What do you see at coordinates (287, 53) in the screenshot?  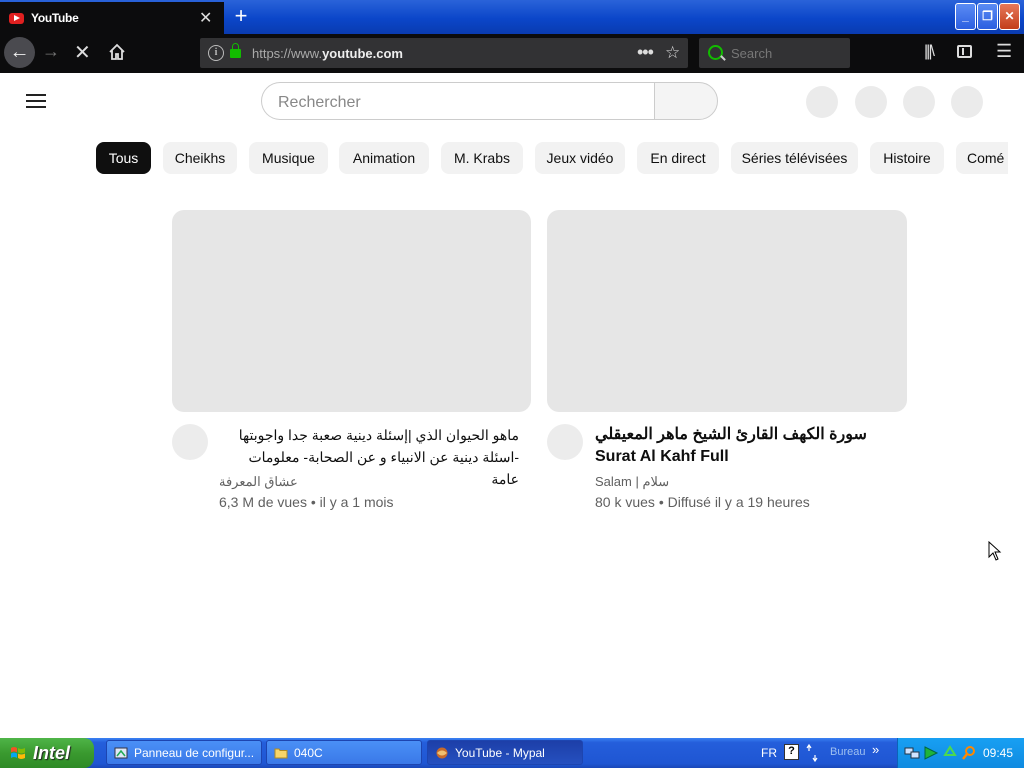 I see `url-prefix: https://www.` at bounding box center [287, 53].